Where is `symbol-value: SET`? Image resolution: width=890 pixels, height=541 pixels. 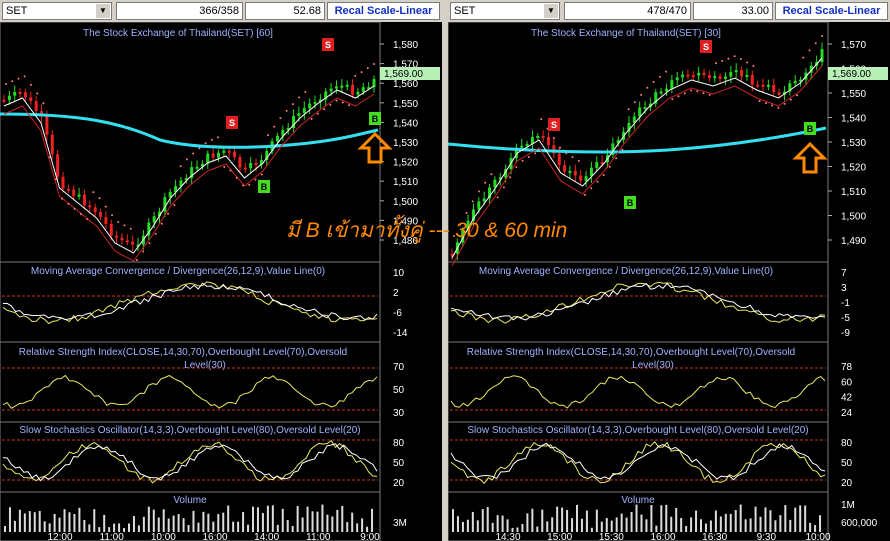 symbol-value: SET is located at coordinates (465, 11).